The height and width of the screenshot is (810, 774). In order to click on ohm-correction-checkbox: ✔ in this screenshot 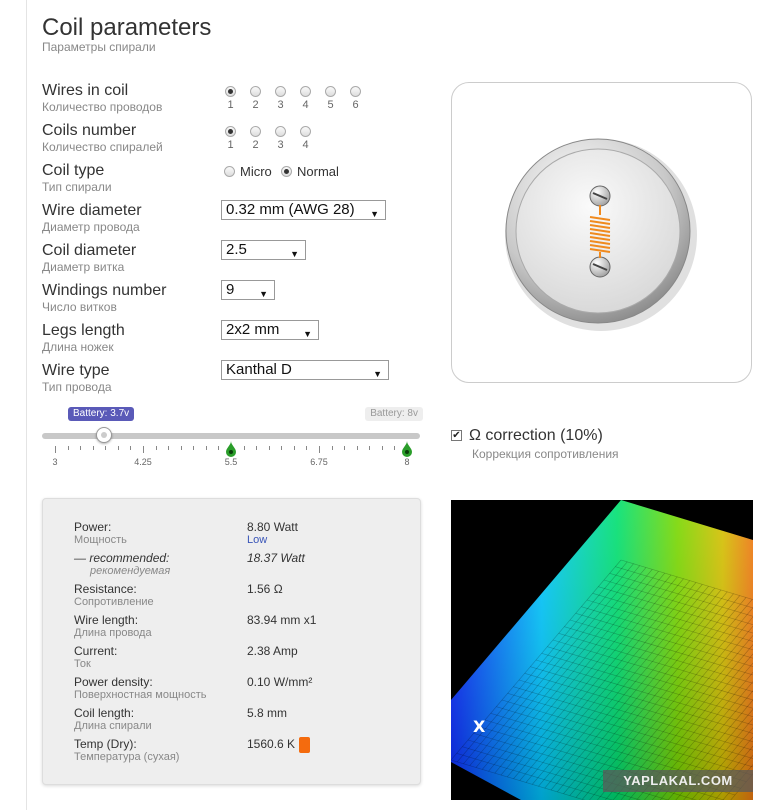, I will do `click(456, 435)`.